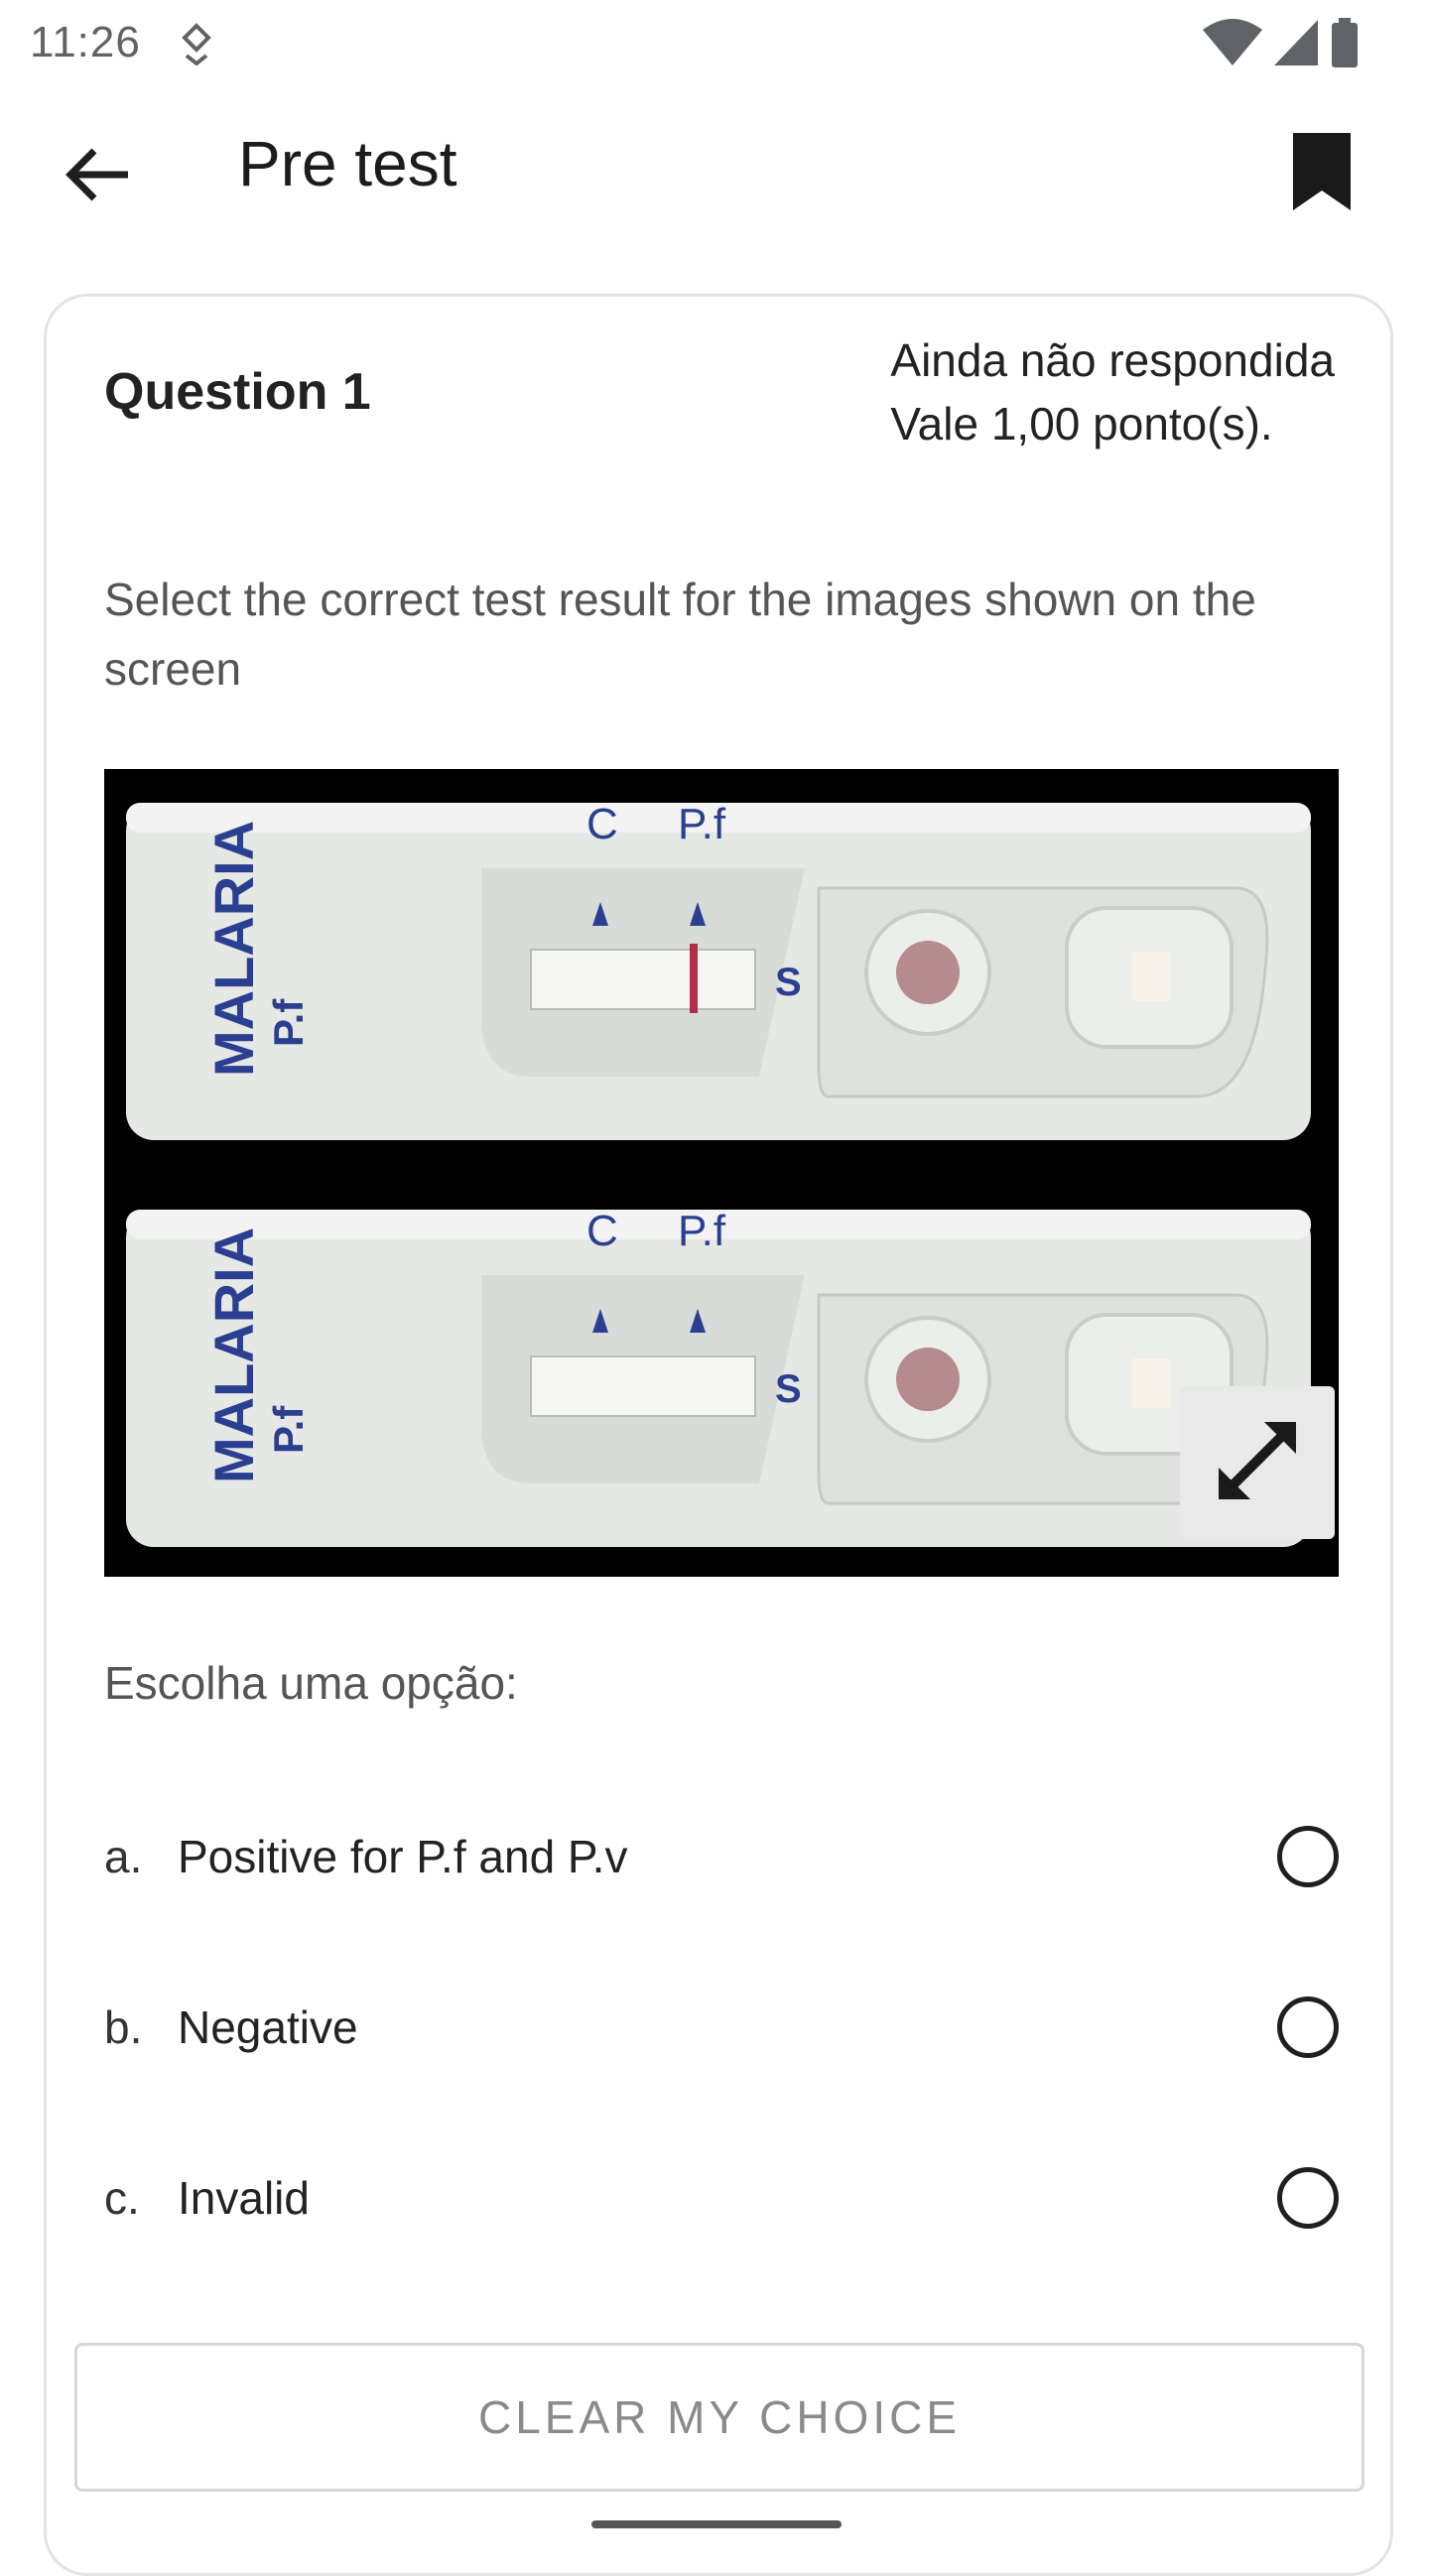 This screenshot has width=1429, height=2576. I want to click on question-status: Ainda não respondida Vale 1,00 ponto(s)., so click(1112, 392).